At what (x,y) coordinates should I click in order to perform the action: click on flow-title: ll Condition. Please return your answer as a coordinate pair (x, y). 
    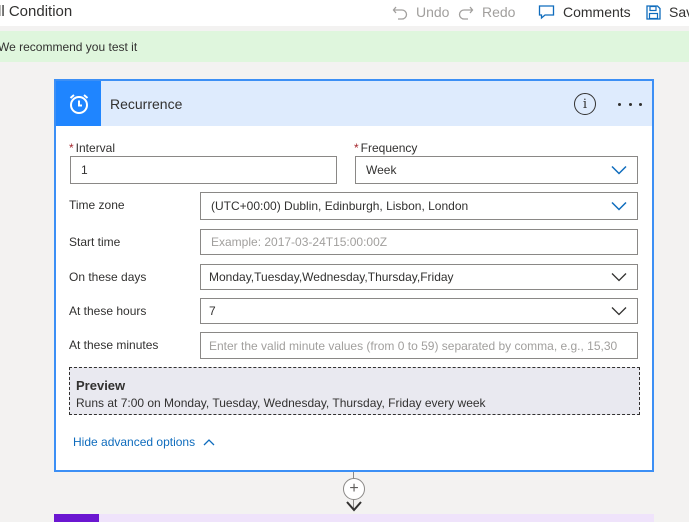
    Looking at the image, I should click on (36, 11).